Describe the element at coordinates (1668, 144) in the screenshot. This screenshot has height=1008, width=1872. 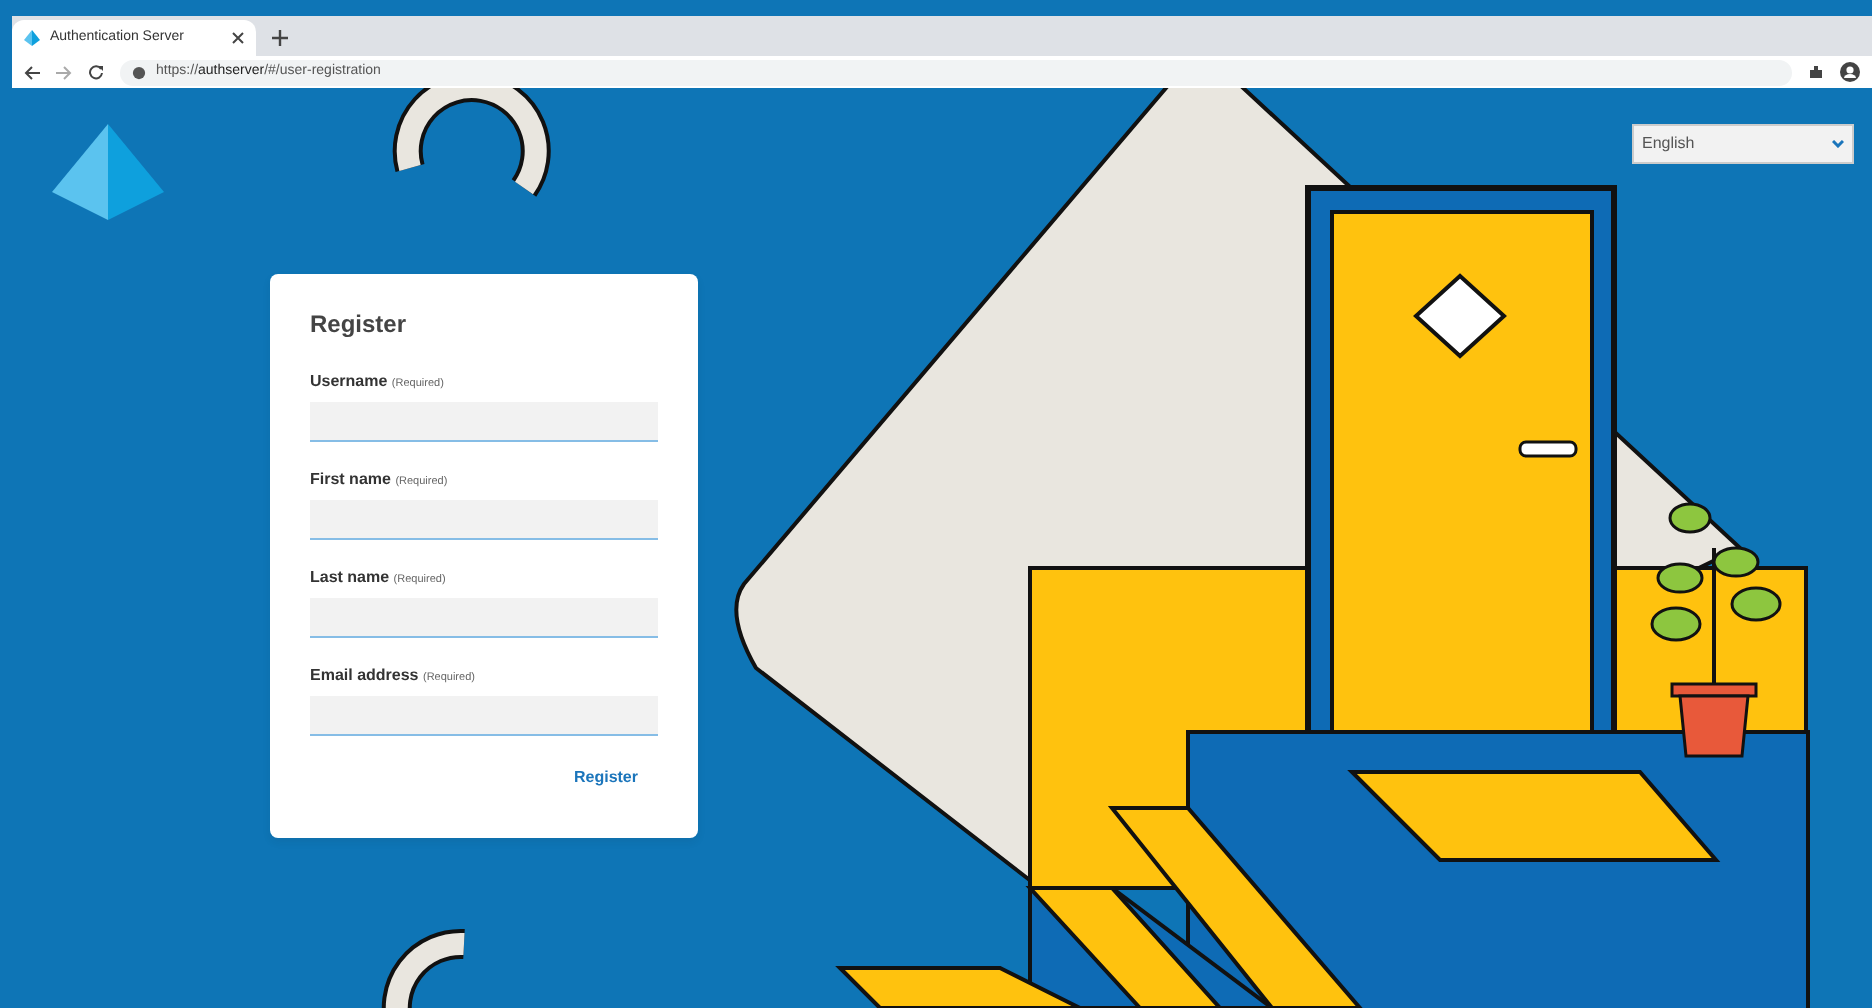
I see `language-value: English` at that location.